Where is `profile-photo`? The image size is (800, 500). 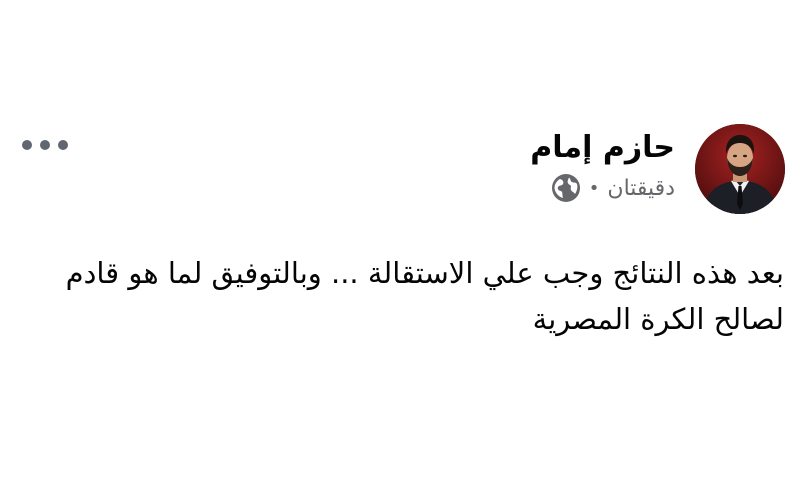
profile-photo is located at coordinates (740, 169).